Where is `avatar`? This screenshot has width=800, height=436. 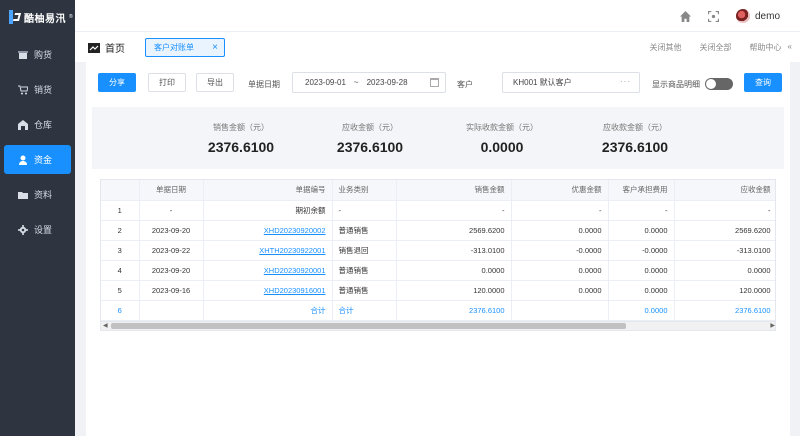 avatar is located at coordinates (742, 16).